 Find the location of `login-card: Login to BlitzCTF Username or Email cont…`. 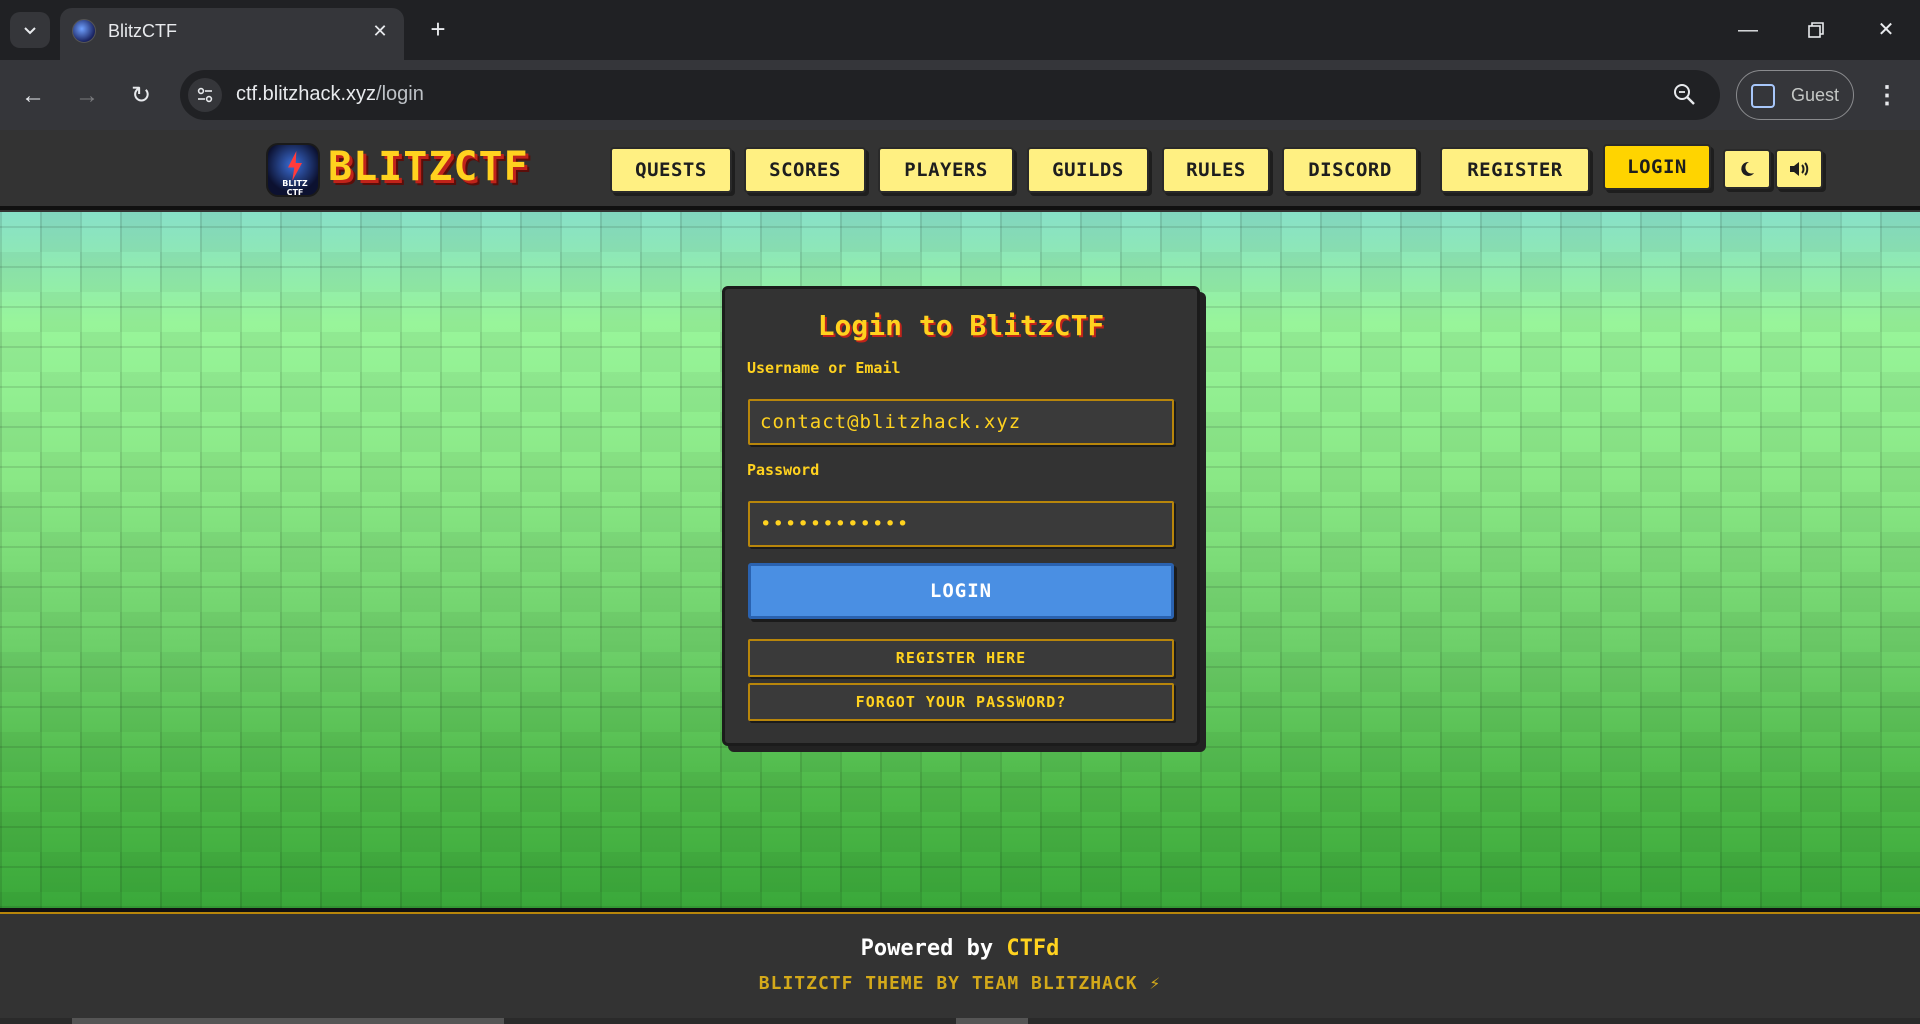

login-card: Login to BlitzCTF Username or Email cont… is located at coordinates (961, 516).